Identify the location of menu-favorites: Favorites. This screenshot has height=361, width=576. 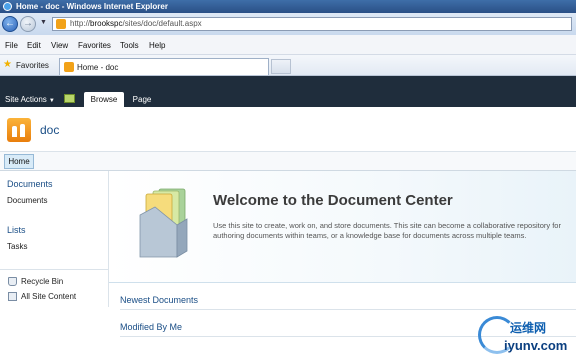
(94, 45).